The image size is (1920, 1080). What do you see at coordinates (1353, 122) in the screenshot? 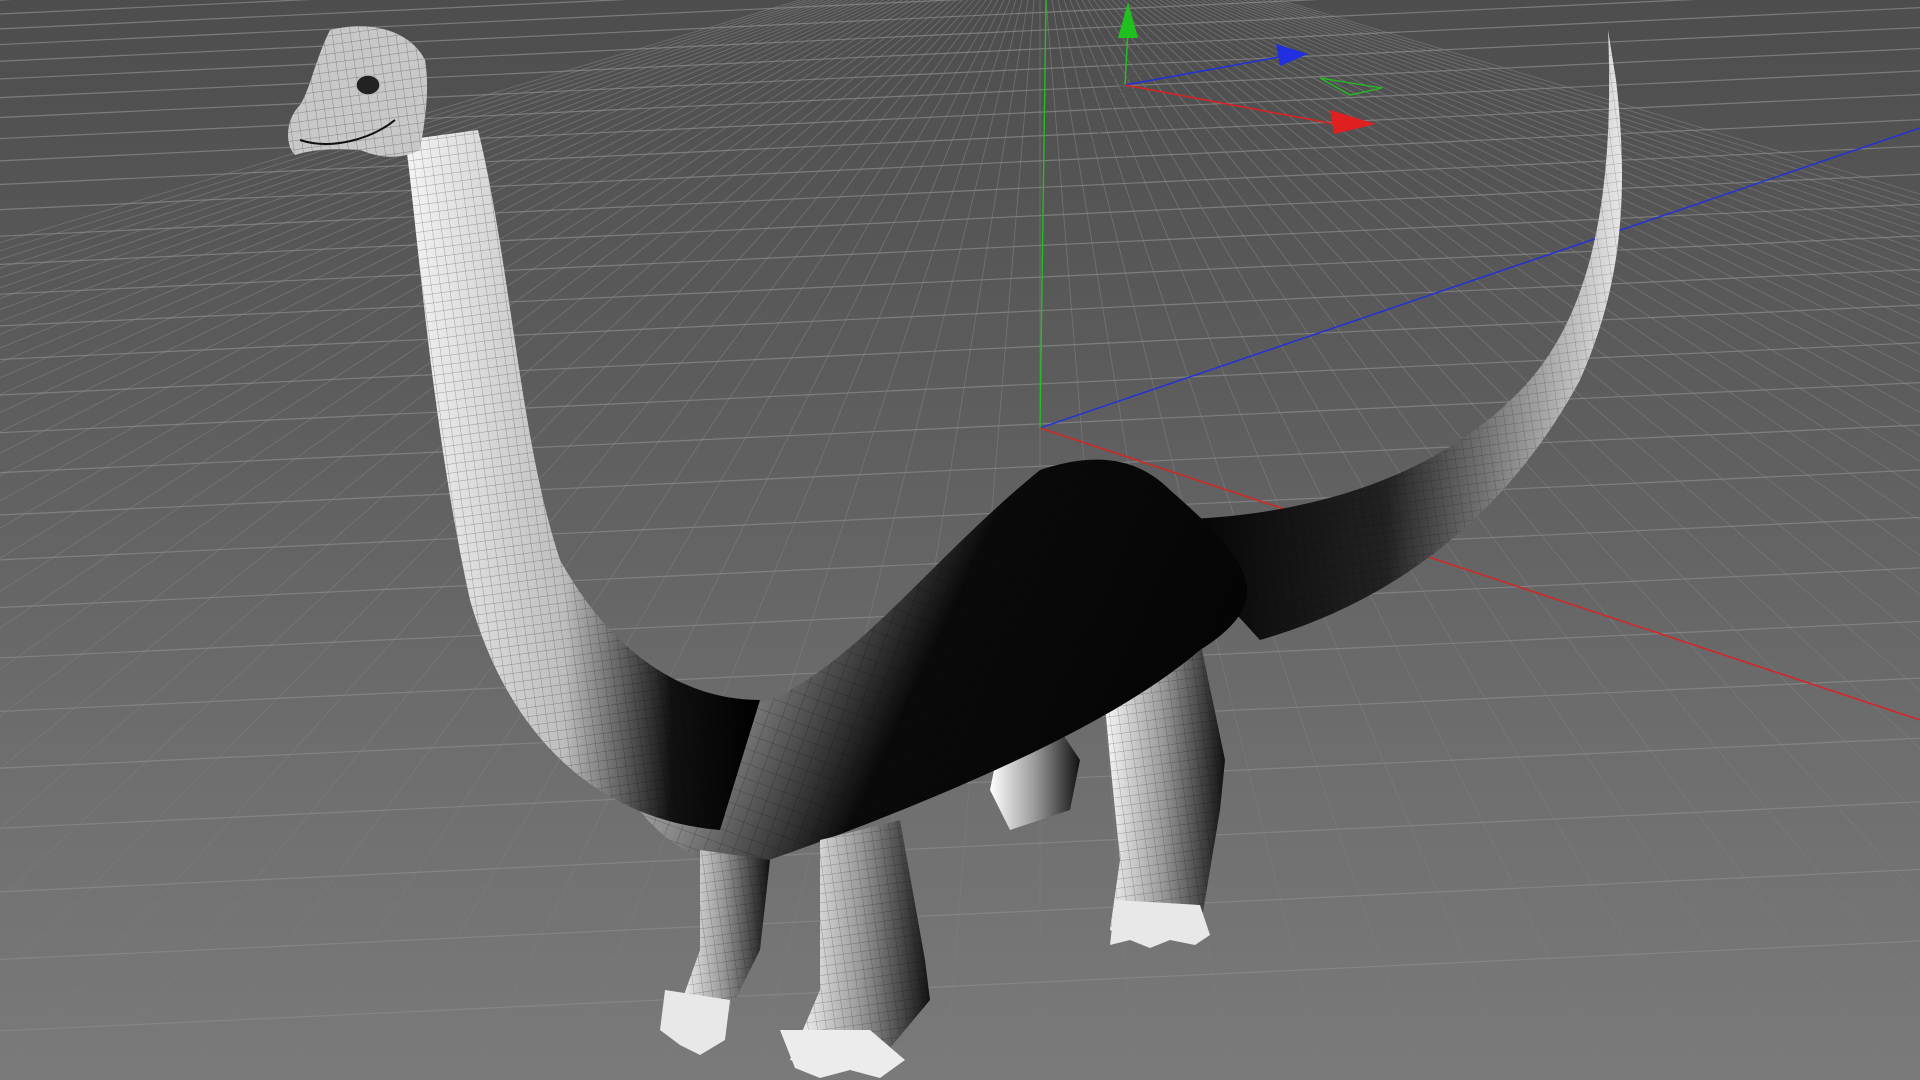
I see `gizmo-x-arrow-icon` at bounding box center [1353, 122].